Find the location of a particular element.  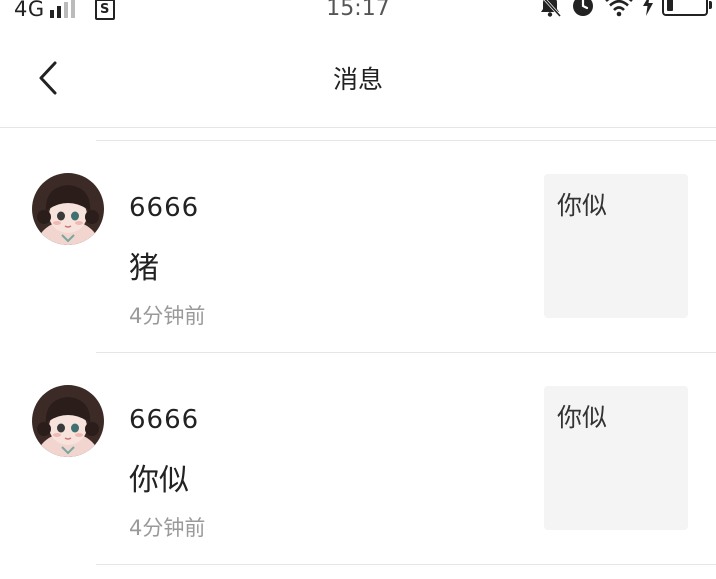

charging-bolt-icon is located at coordinates (648, 8).